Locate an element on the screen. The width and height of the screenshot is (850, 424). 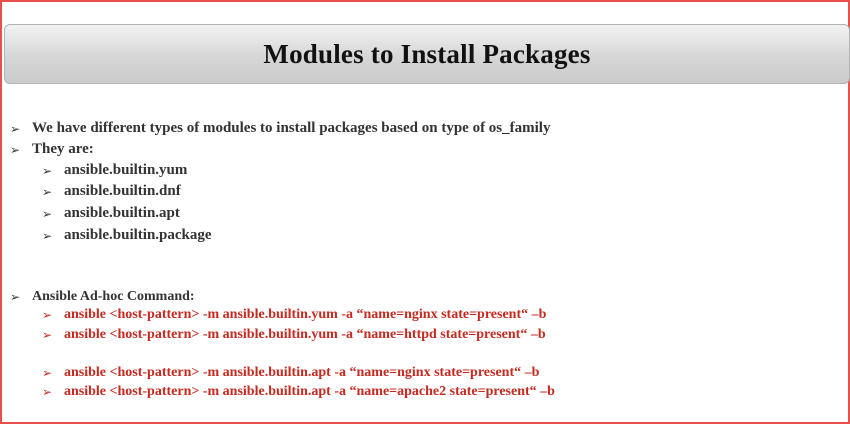
module-name: ansible.builtin.apt is located at coordinates (122, 213).